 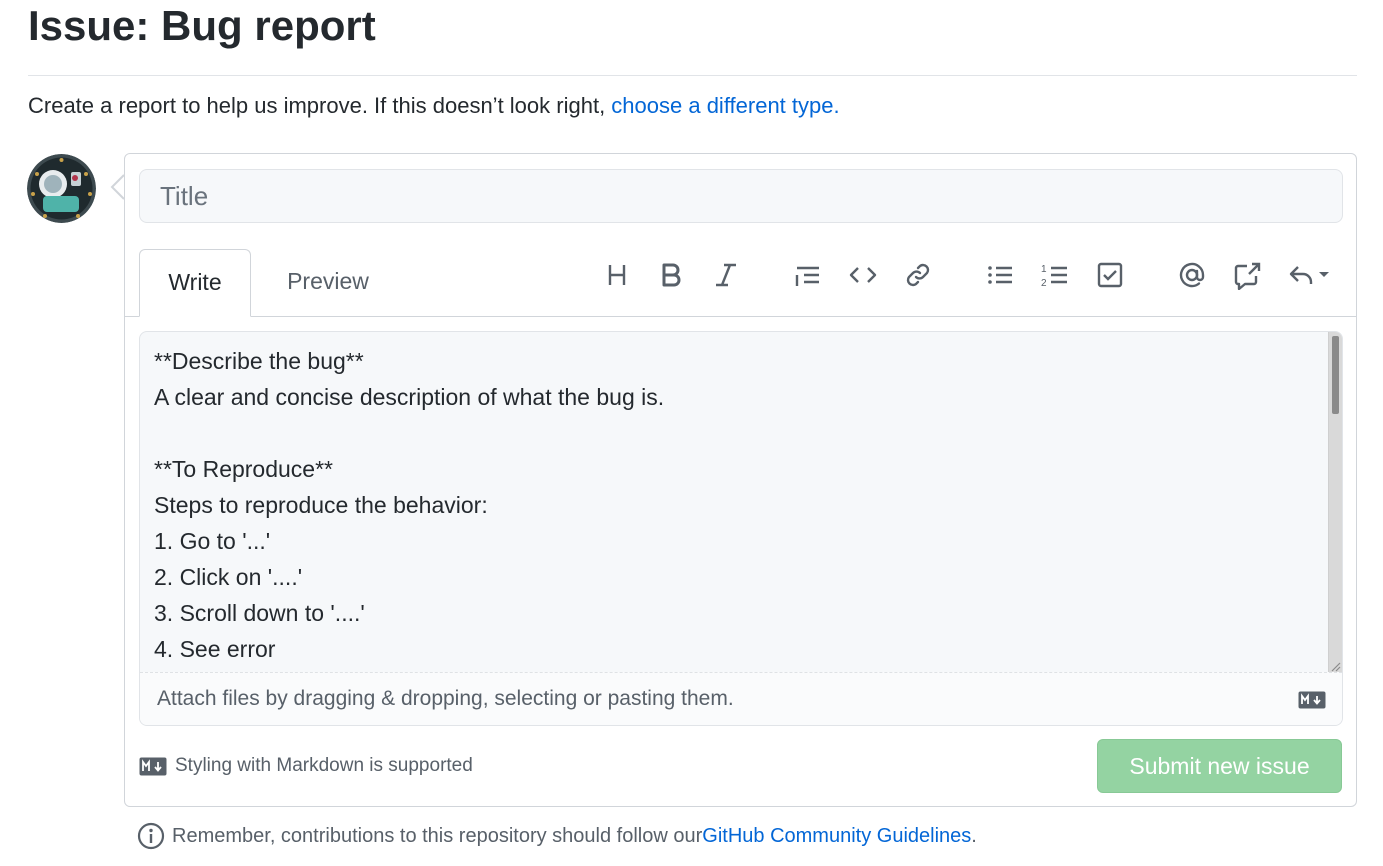 I want to click on page-title: Issue: Bug report, so click(x=202, y=25).